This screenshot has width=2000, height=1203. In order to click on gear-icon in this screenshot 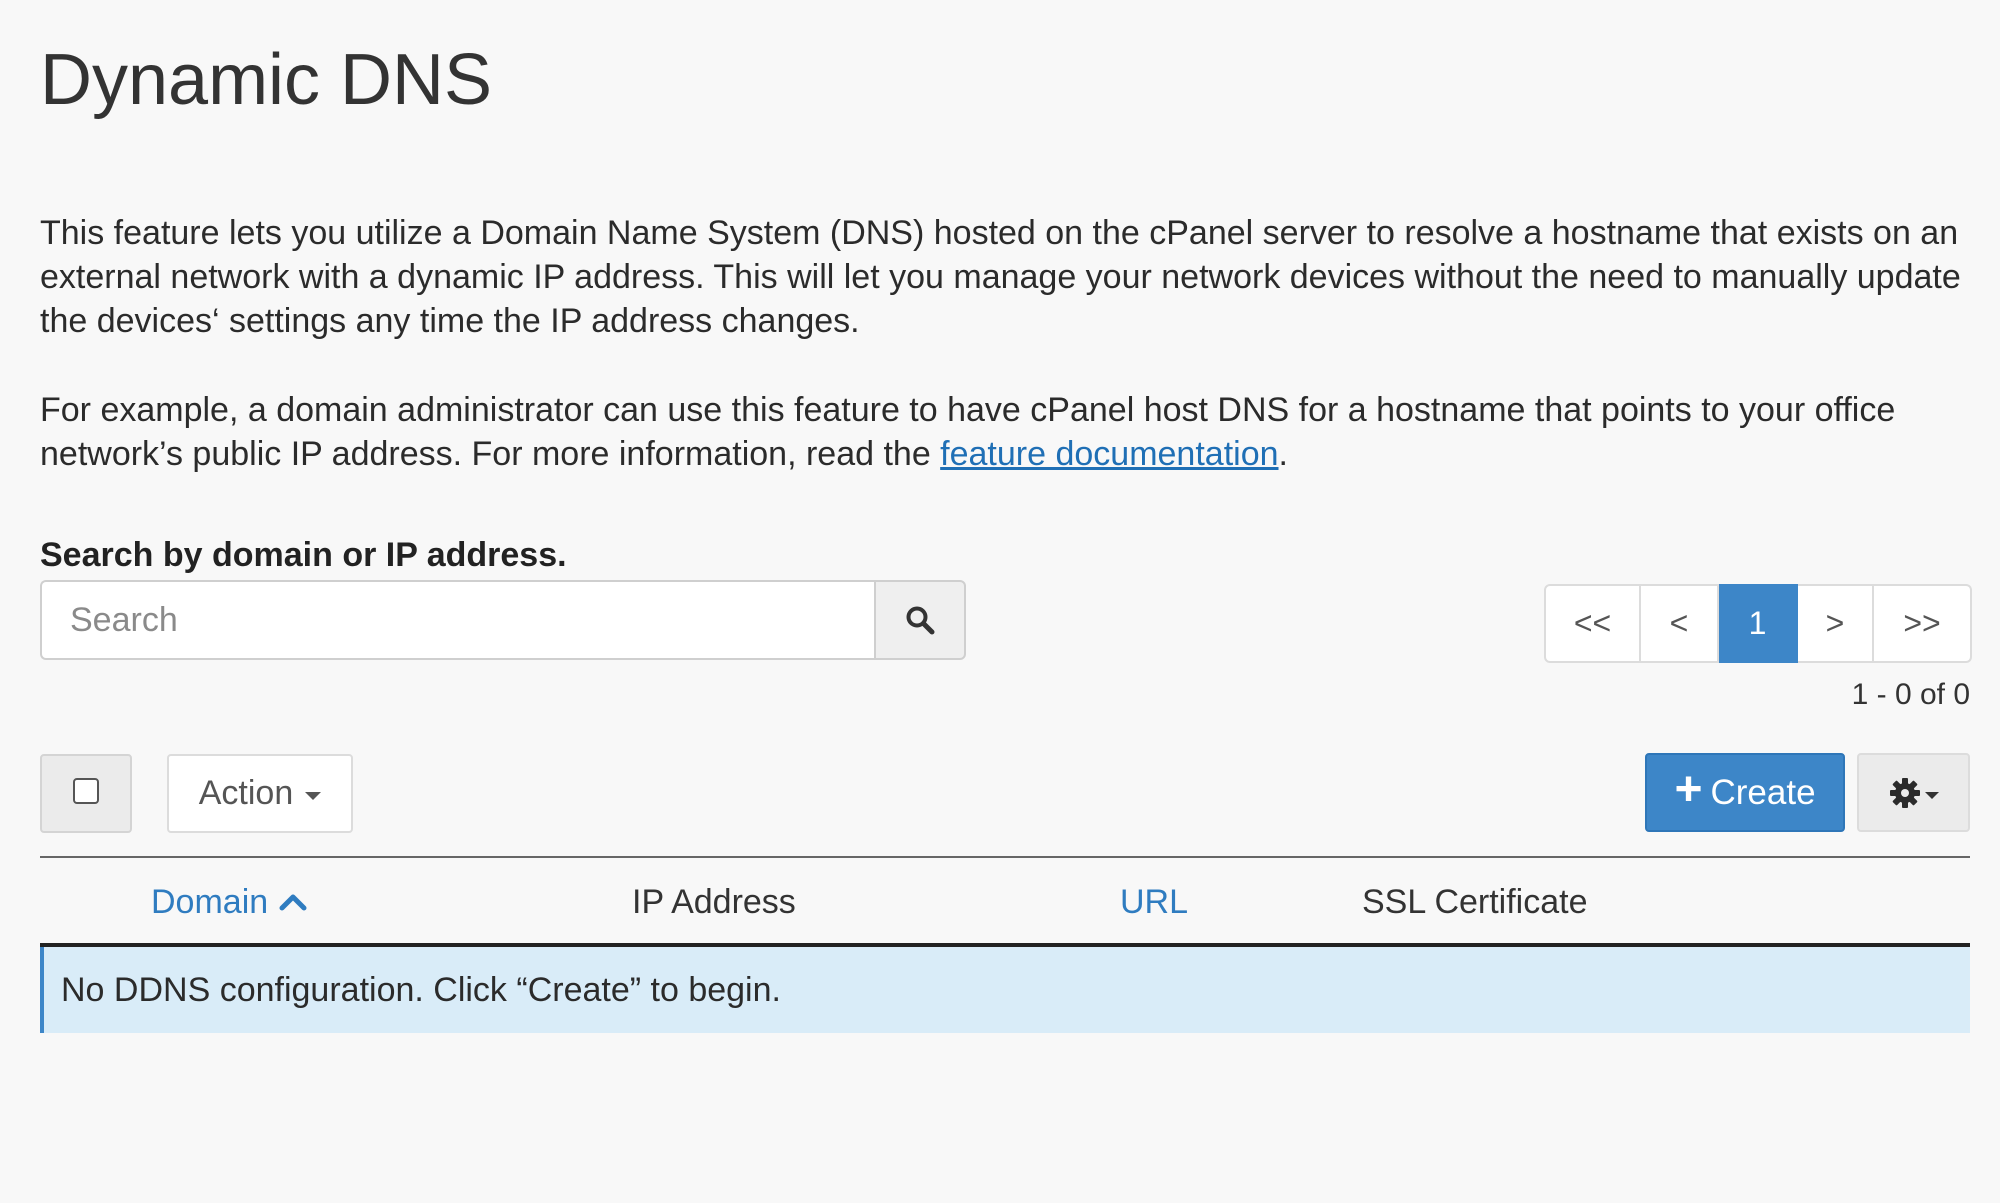, I will do `click(1904, 792)`.